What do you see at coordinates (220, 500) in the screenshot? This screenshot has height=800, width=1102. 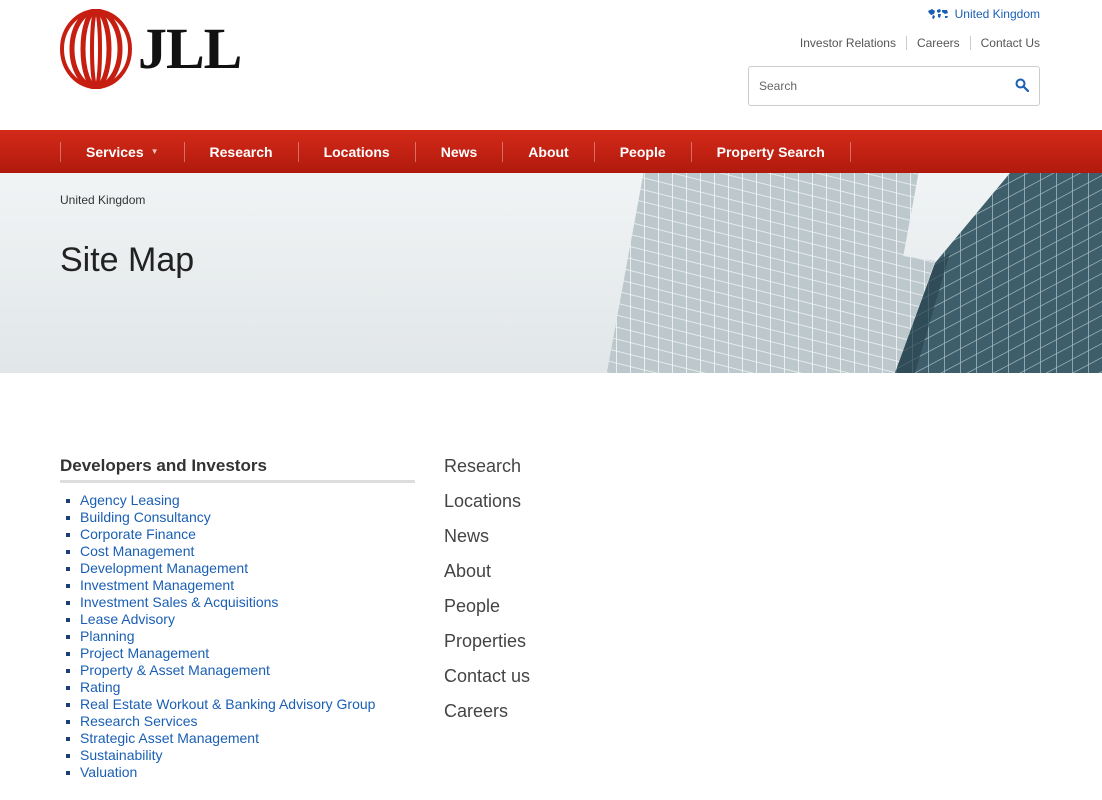 I see `list-item: Agency Leasing` at bounding box center [220, 500].